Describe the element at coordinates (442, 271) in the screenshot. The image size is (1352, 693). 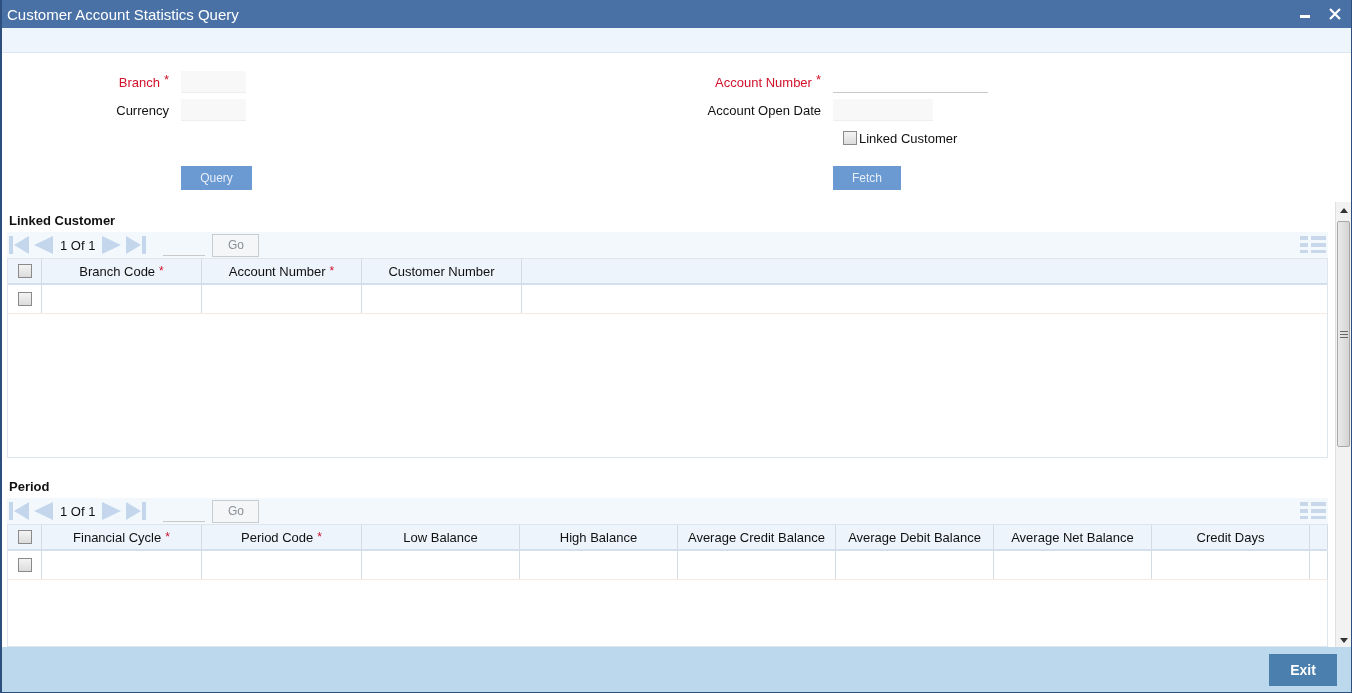
I see `column-header: Customer Number` at that location.